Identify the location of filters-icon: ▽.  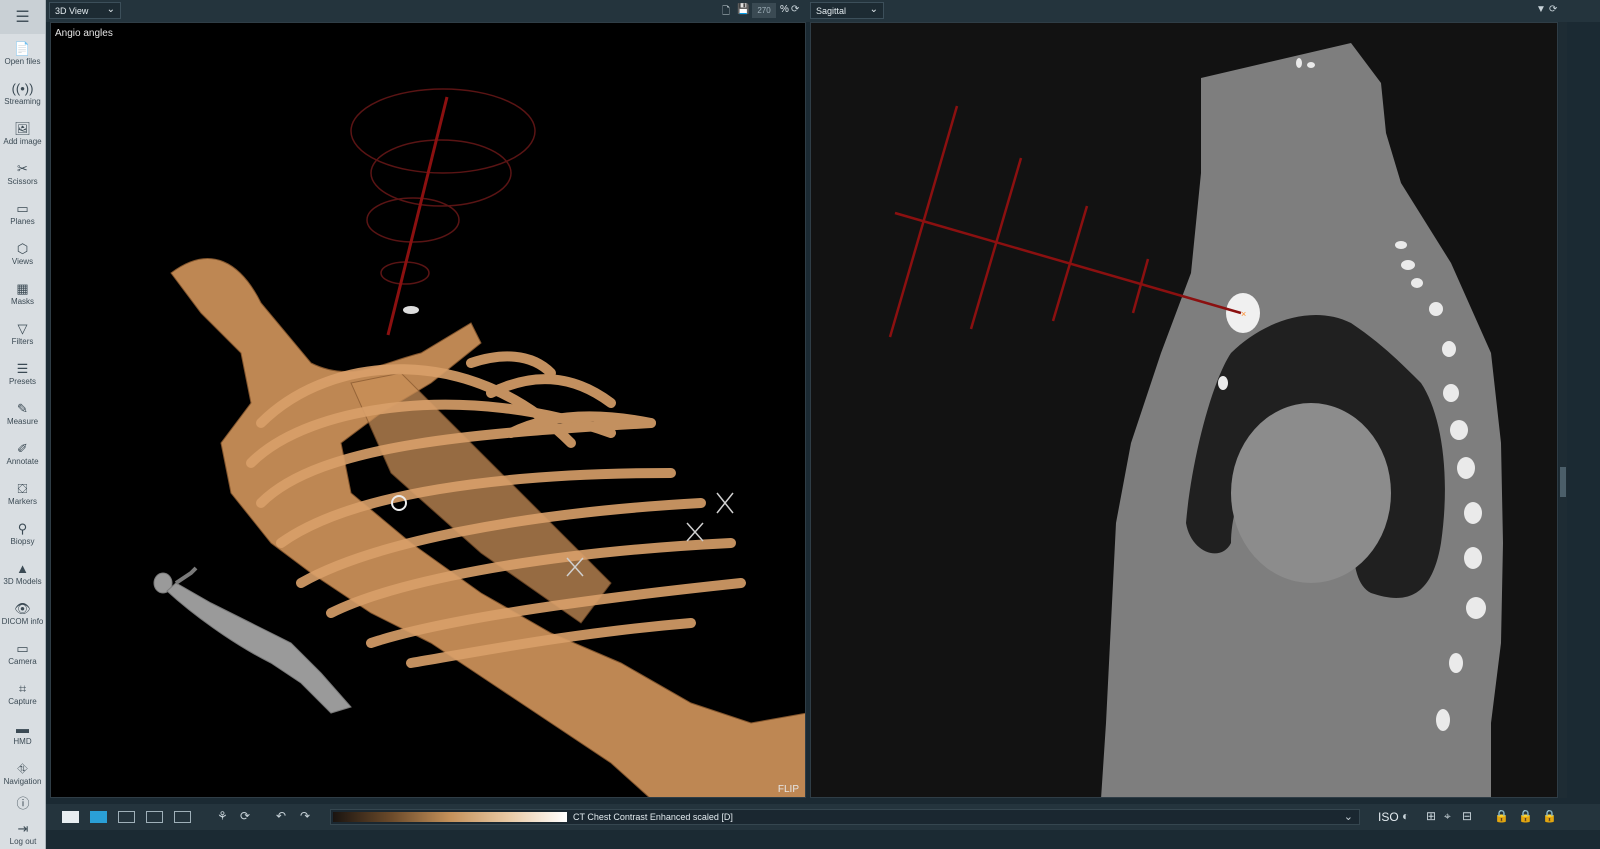
(22, 328).